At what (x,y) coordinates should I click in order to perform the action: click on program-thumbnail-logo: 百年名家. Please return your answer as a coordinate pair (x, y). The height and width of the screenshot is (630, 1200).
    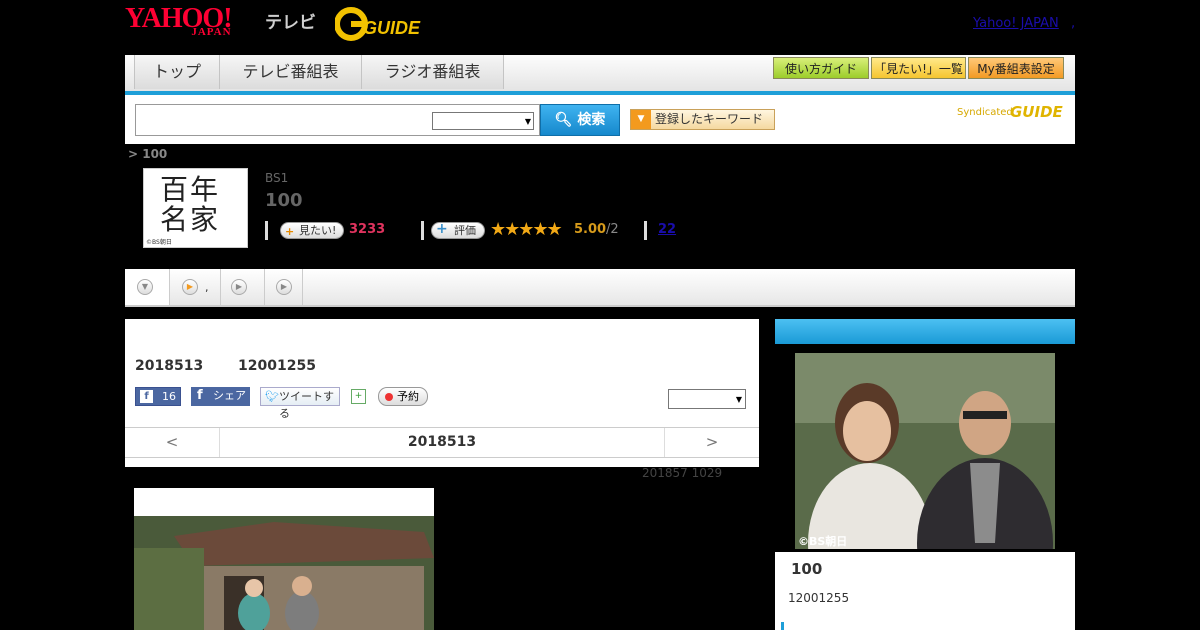
    Looking at the image, I should click on (190, 204).